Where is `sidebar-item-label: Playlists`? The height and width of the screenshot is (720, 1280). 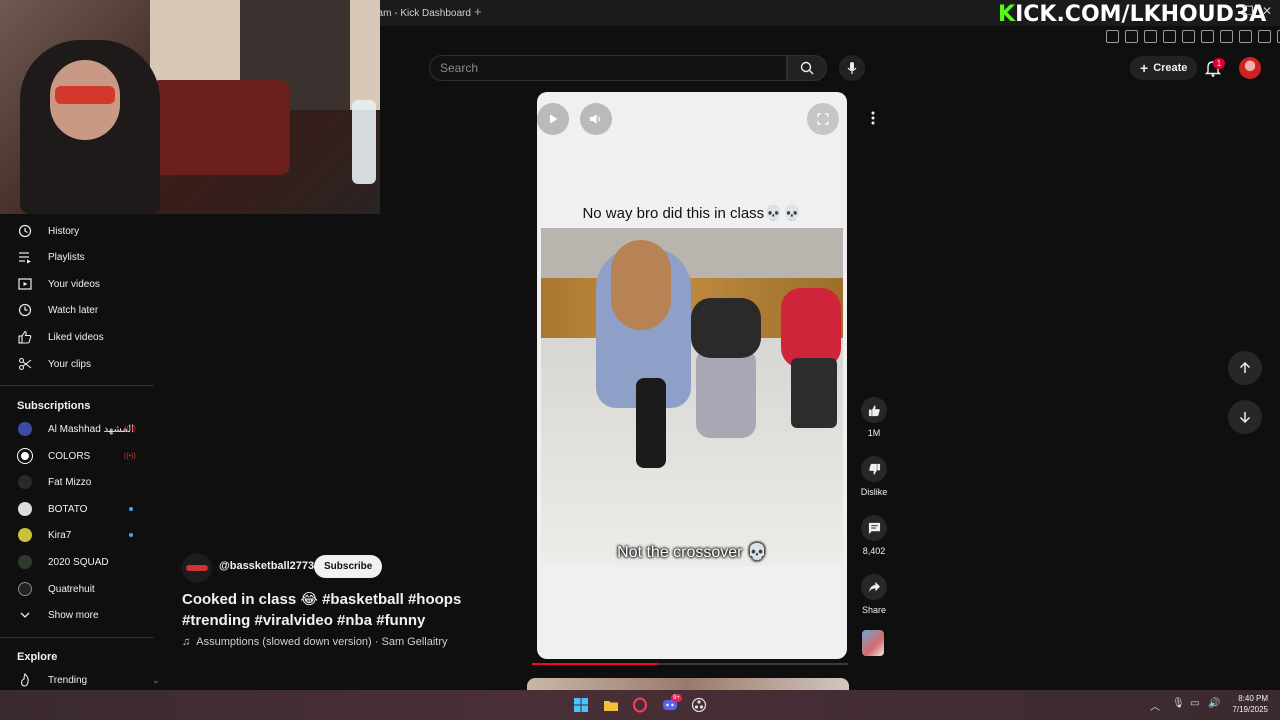 sidebar-item-label: Playlists is located at coordinates (66, 257).